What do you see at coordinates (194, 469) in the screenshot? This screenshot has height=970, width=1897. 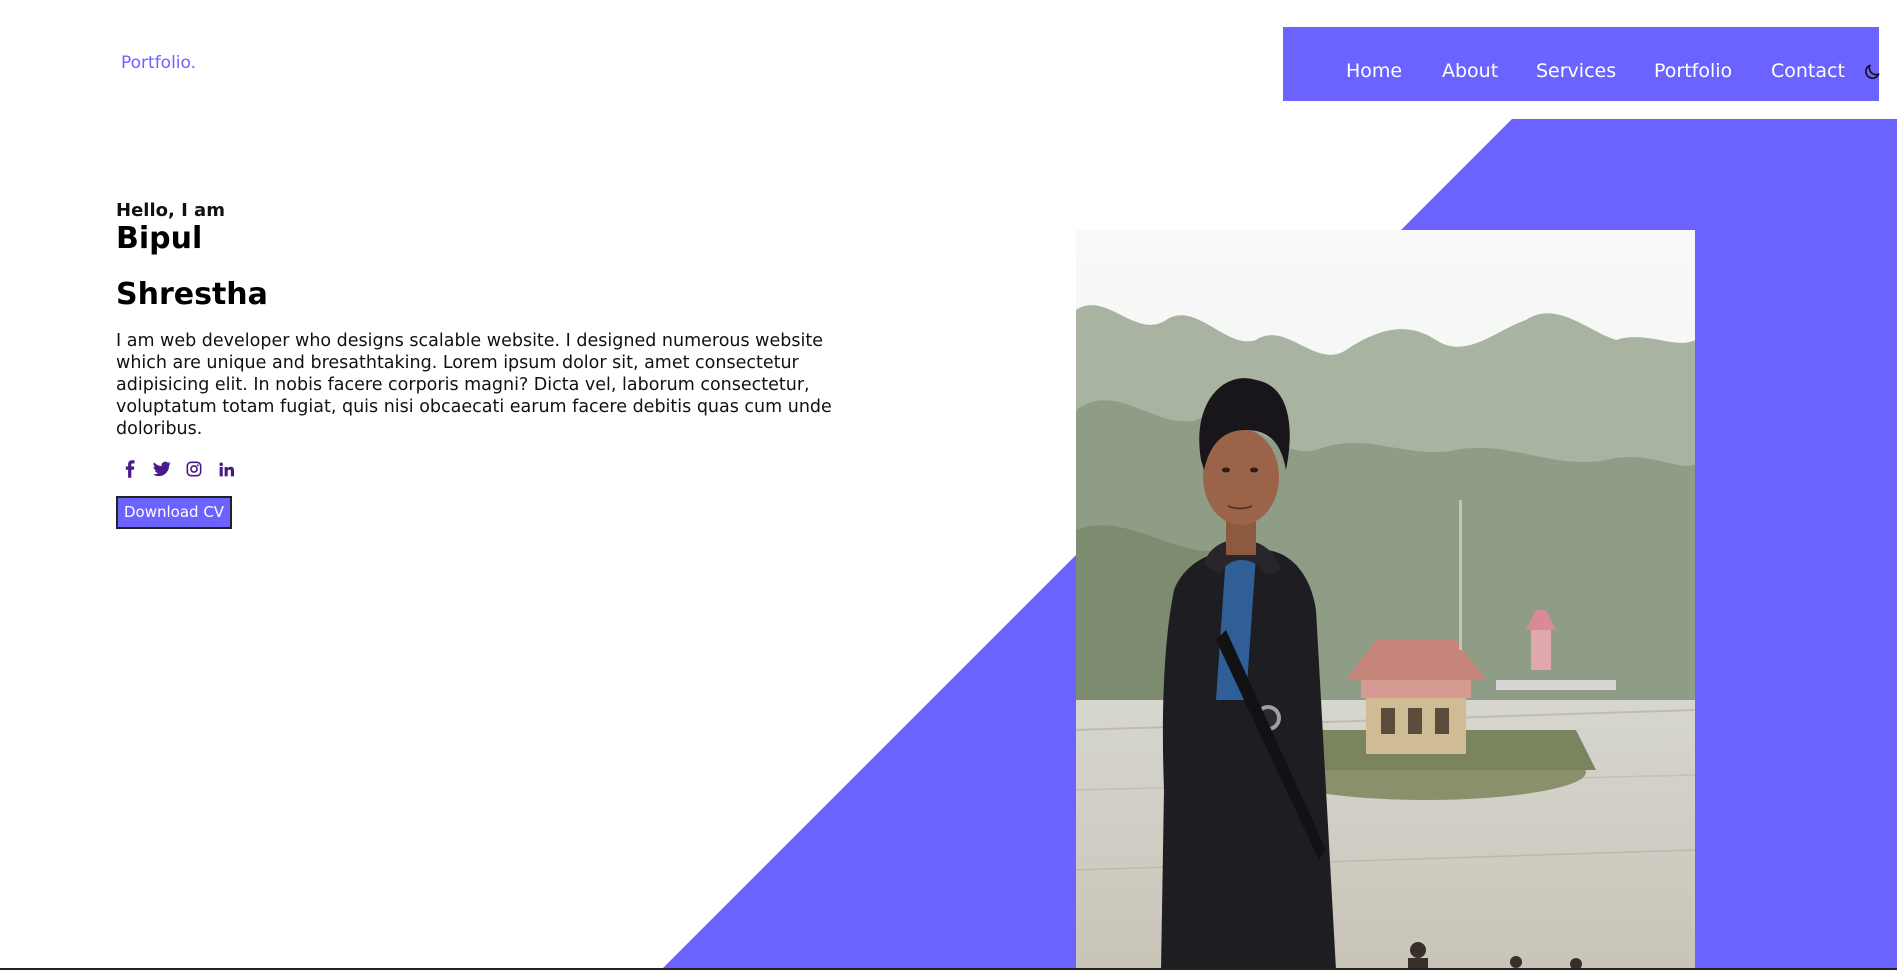 I see `instagram-icon` at bounding box center [194, 469].